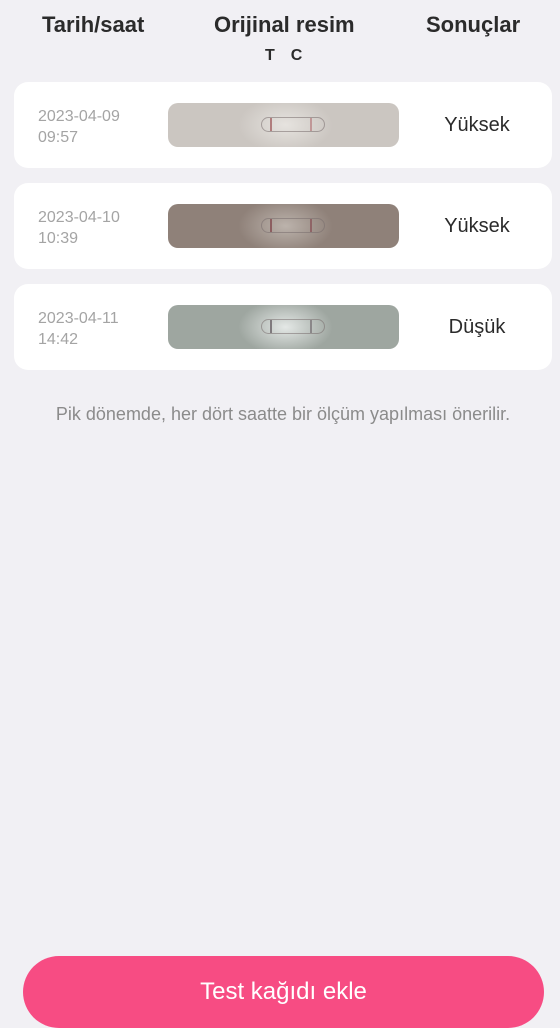 The image size is (560, 1028). What do you see at coordinates (477, 327) in the screenshot?
I see `record-result: Düşük` at bounding box center [477, 327].